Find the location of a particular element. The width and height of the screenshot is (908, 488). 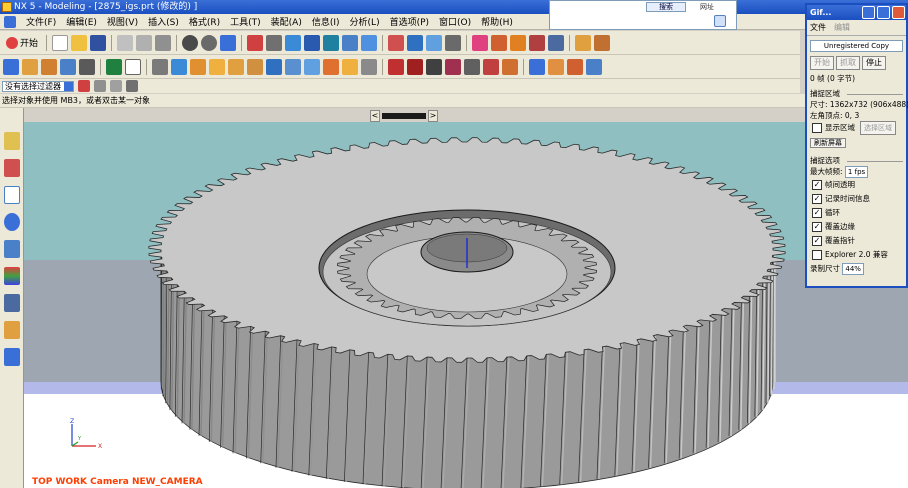

refresh-screen-button: 刷新屏幕 is located at coordinates (828, 143).